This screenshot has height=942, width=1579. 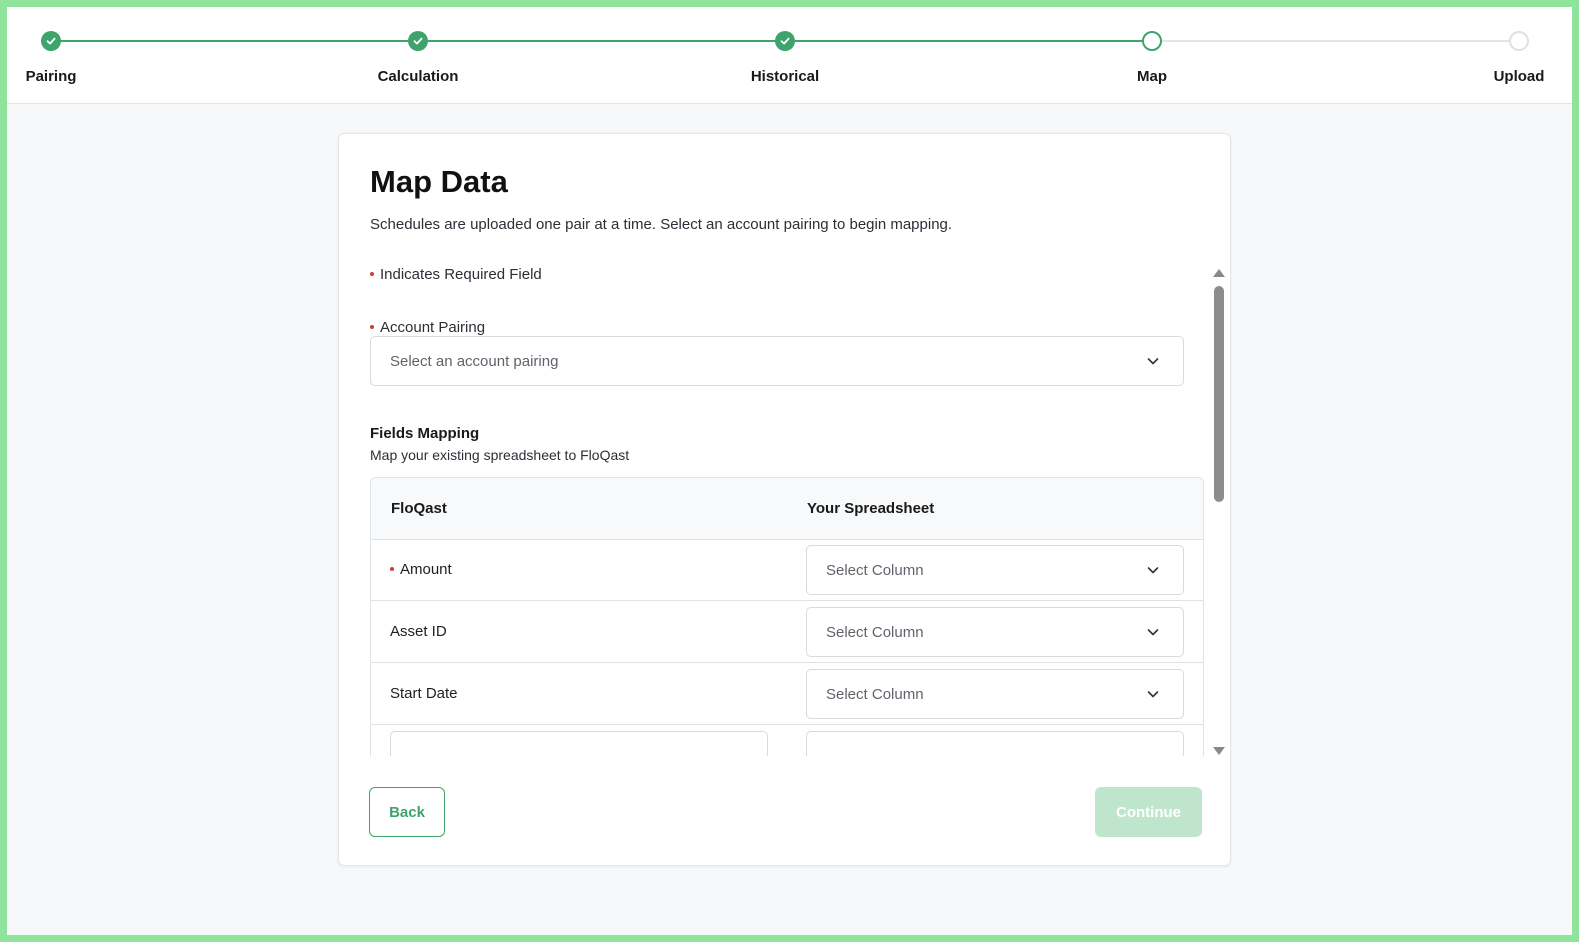 What do you see at coordinates (419, 508) in the screenshot?
I see `column-header-floqast: FloQast` at bounding box center [419, 508].